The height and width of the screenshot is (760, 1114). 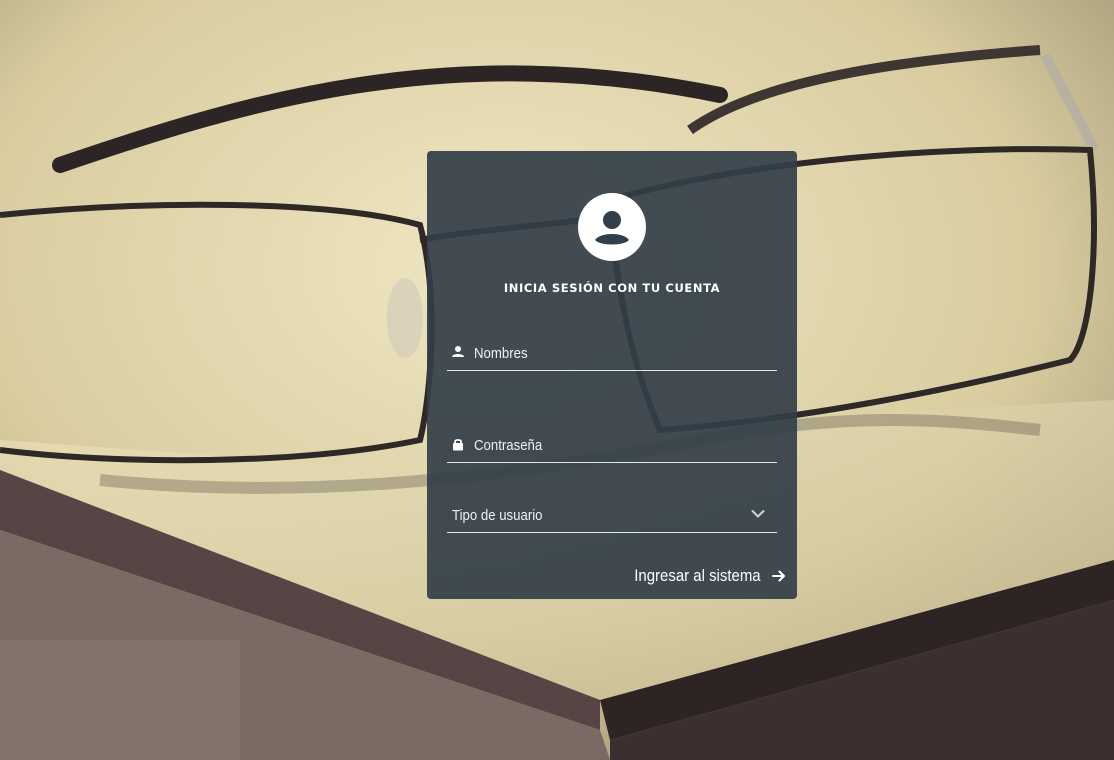 I want to click on user-circle-icon, so click(x=612, y=227).